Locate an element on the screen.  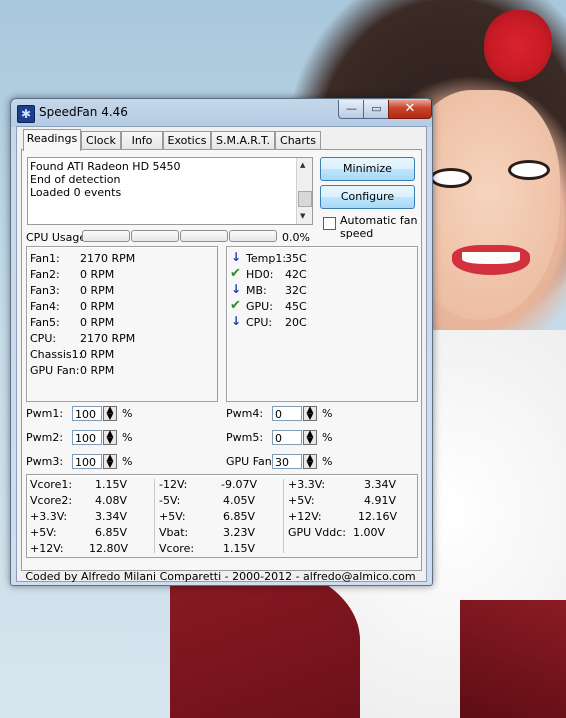
cpu-usage-value: 0.0% is located at coordinates (296, 237).